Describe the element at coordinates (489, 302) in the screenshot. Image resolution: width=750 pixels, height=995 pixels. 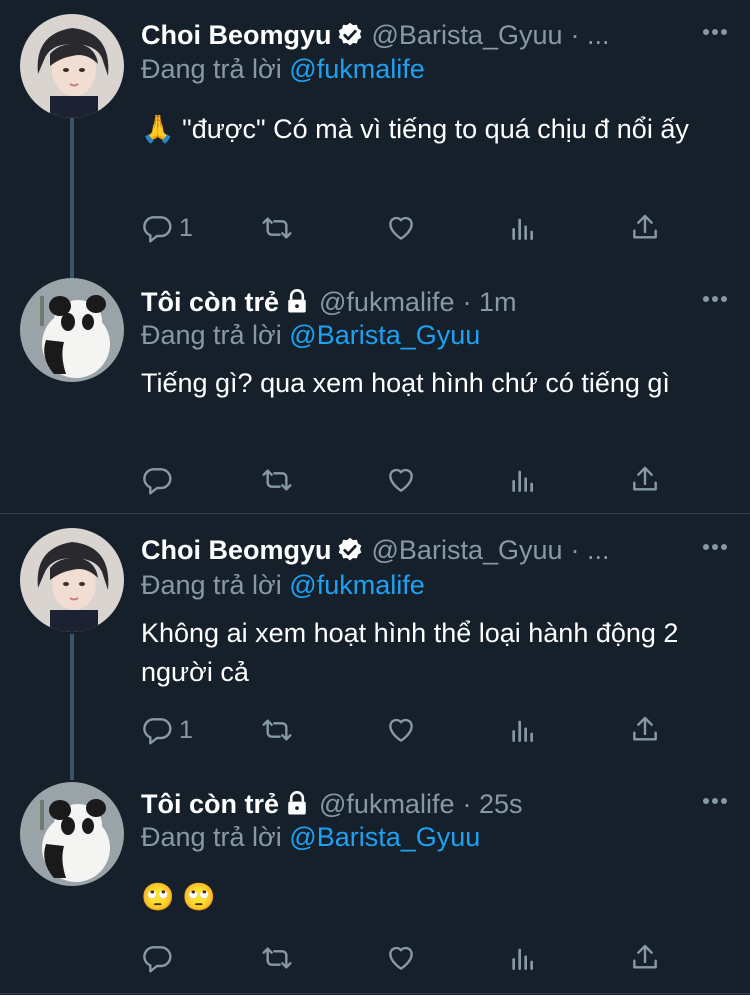
I see `timestamp: · 1m` at that location.